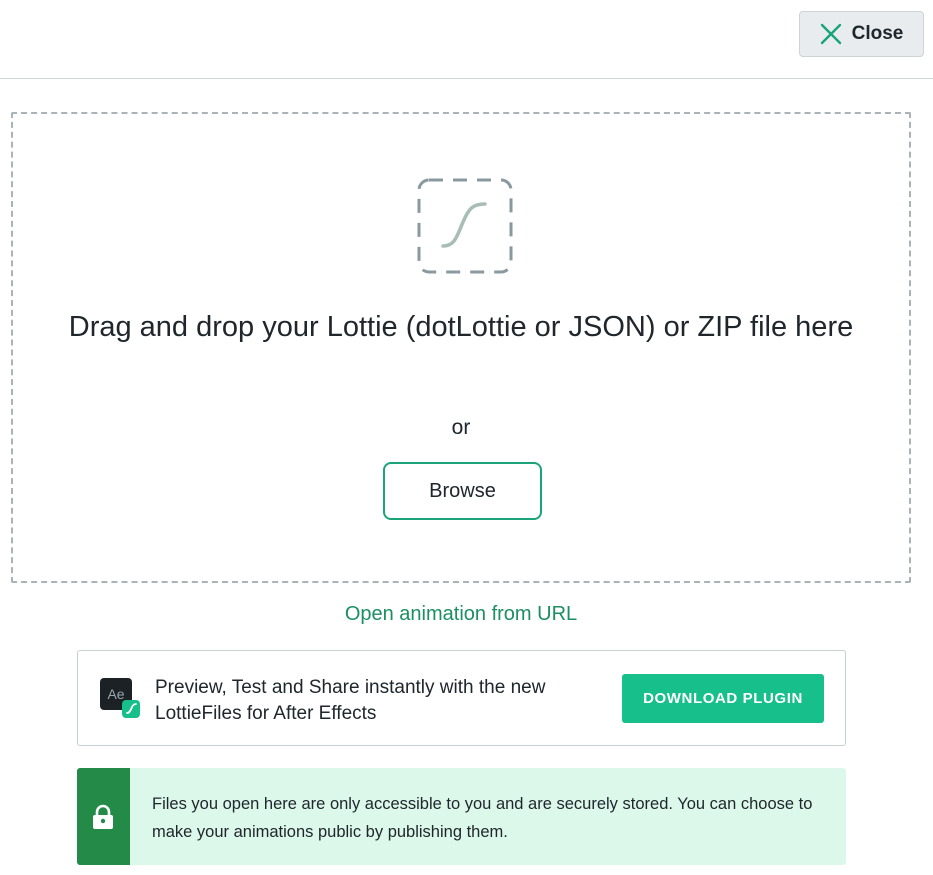 This screenshot has height=875, width=933. I want to click on after-effects-icon: Ae, so click(120, 698).